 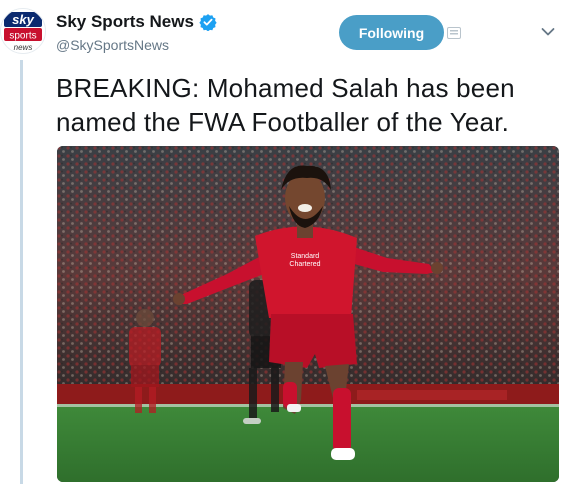 I want to click on notification-icon, so click(x=454, y=33).